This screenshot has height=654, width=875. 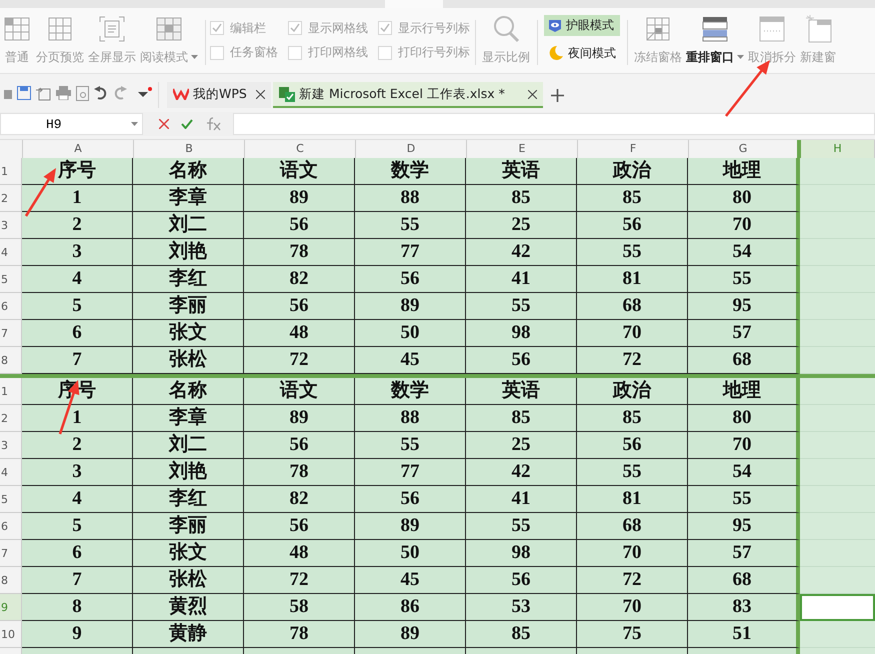 What do you see at coordinates (715, 42) in the screenshot?
I see `window-button: 重排窗口` at bounding box center [715, 42].